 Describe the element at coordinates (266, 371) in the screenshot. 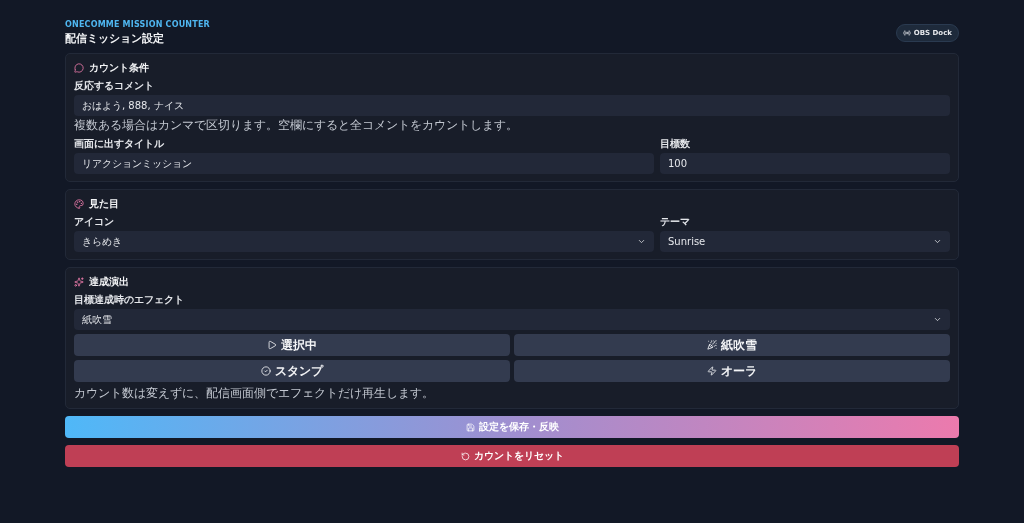

I see `check-circle-icon` at that location.